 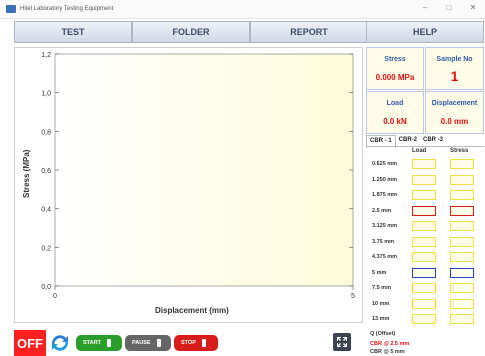 I want to click on close-button: ✕, so click(x=473, y=7).